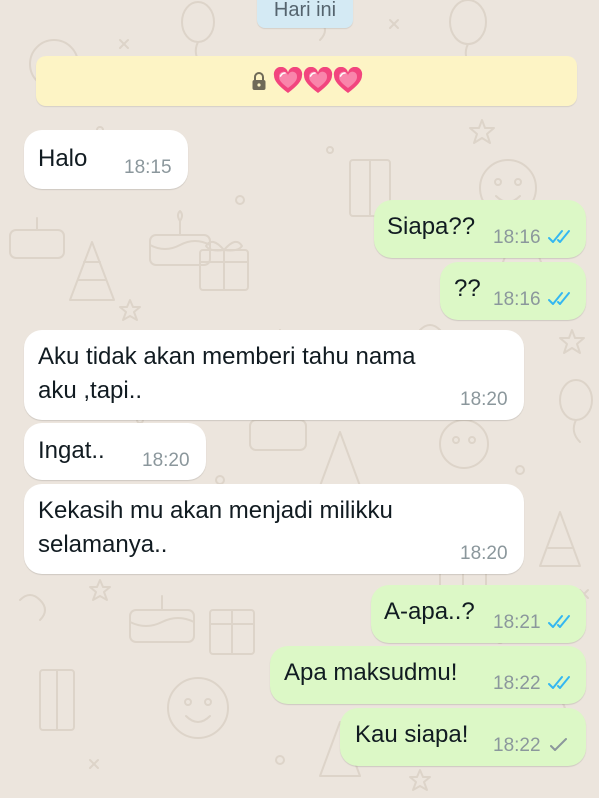 The image size is (599, 798). I want to click on message-bubble-incoming: Ingat.. 18:20, so click(115, 451).